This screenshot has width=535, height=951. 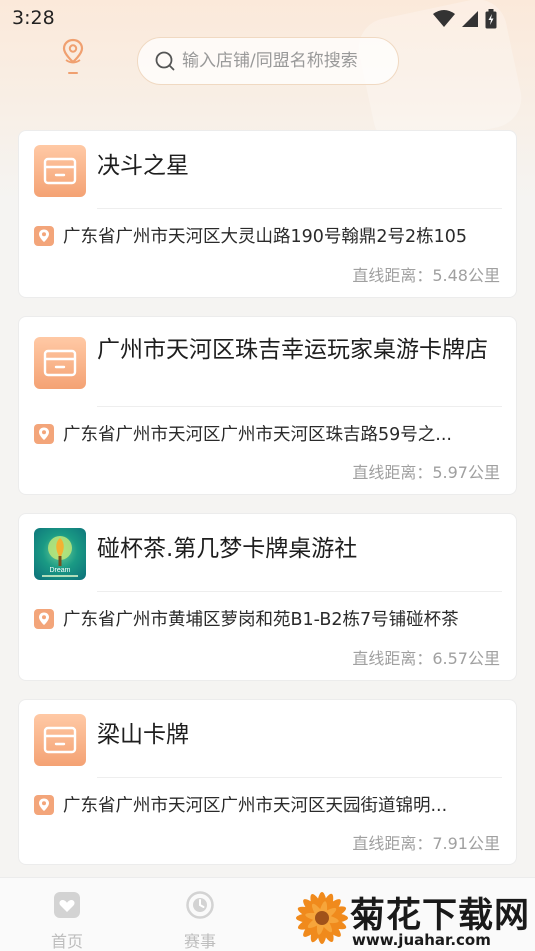 What do you see at coordinates (200, 920) in the screenshot?
I see `nav-item-events: 赛事` at bounding box center [200, 920].